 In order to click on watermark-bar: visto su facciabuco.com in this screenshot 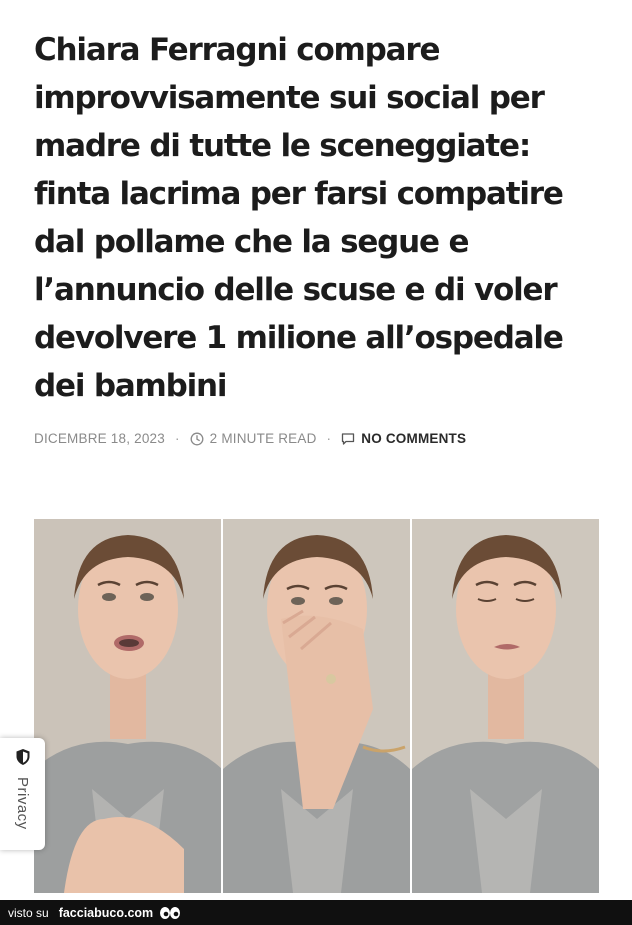, I will do `click(316, 912)`.